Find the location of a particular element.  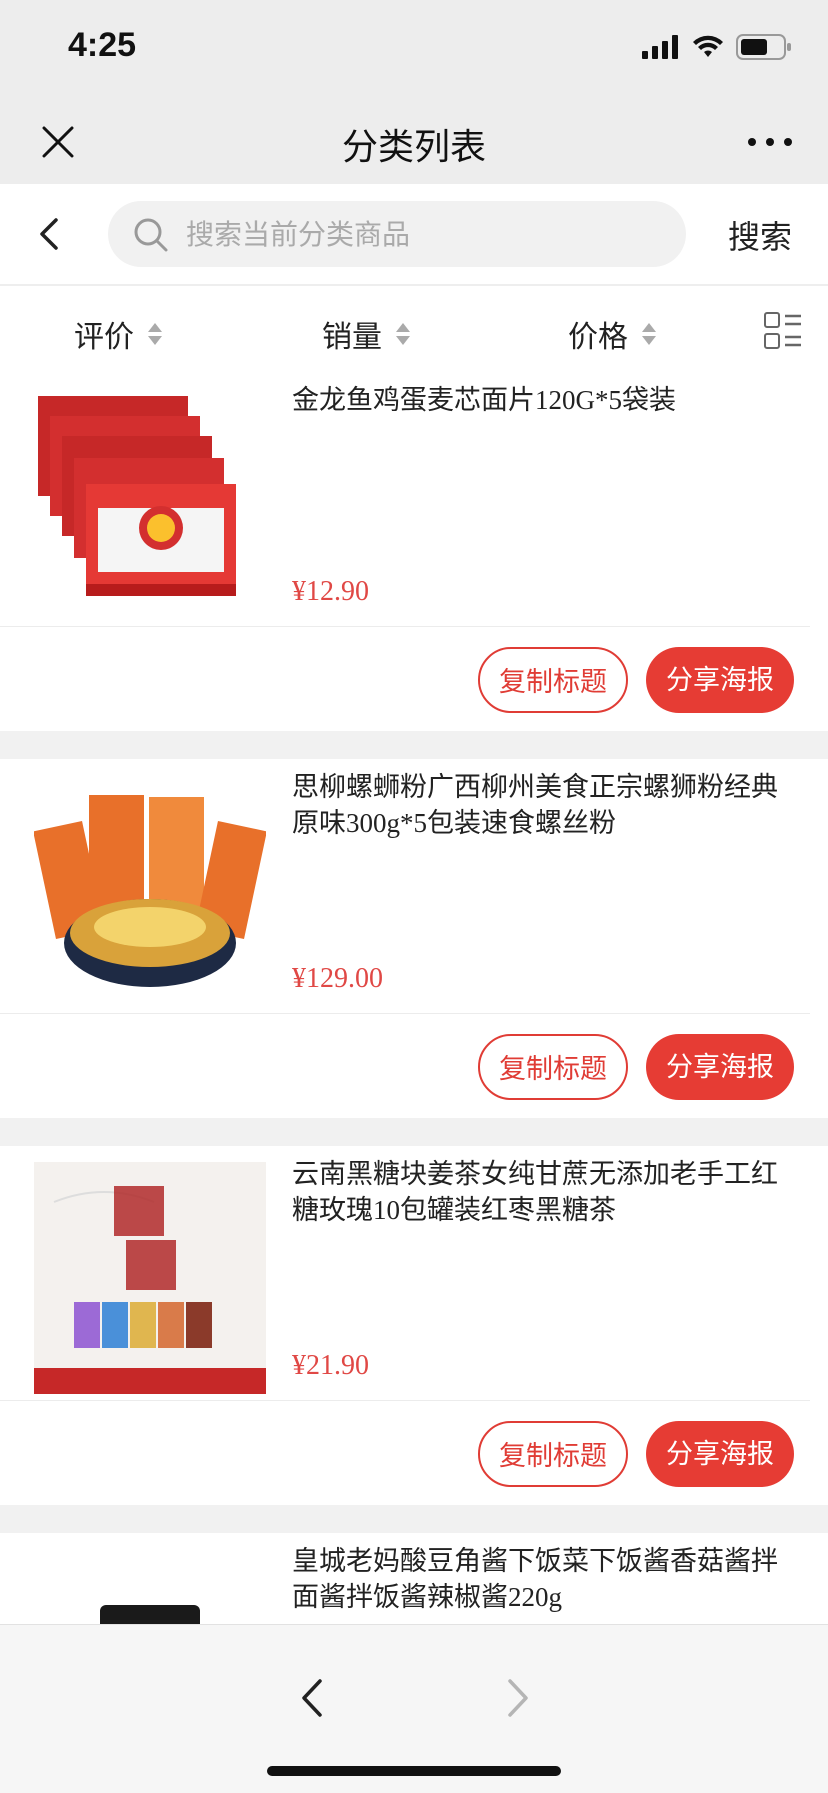

search-row: 搜索 is located at coordinates (414, 235).